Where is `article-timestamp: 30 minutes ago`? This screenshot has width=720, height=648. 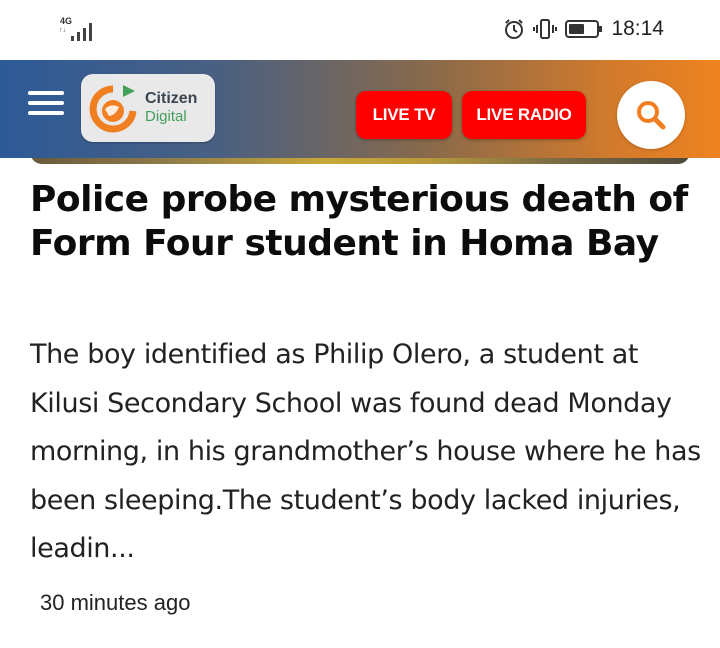
article-timestamp: 30 minutes ago is located at coordinates (115, 602).